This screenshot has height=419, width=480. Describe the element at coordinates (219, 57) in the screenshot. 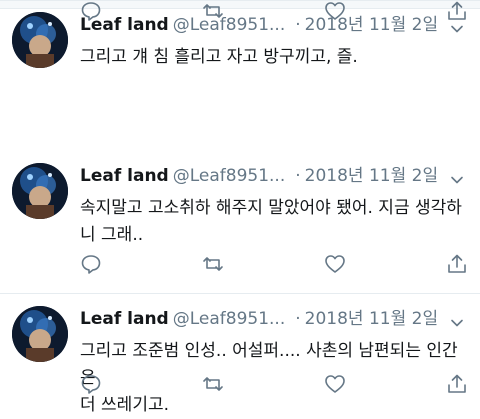

I see `tweet-text: 그리고 걔 침 흘리고 자고 방구끼고, 즐.` at that location.